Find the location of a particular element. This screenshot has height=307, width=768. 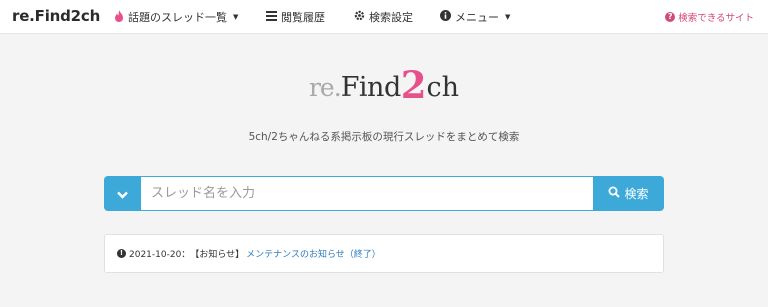

logo-re: re. is located at coordinates (325, 87).